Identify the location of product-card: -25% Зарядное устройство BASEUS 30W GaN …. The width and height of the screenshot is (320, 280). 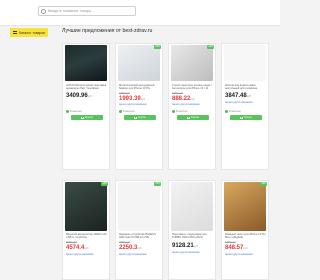
(139, 230).